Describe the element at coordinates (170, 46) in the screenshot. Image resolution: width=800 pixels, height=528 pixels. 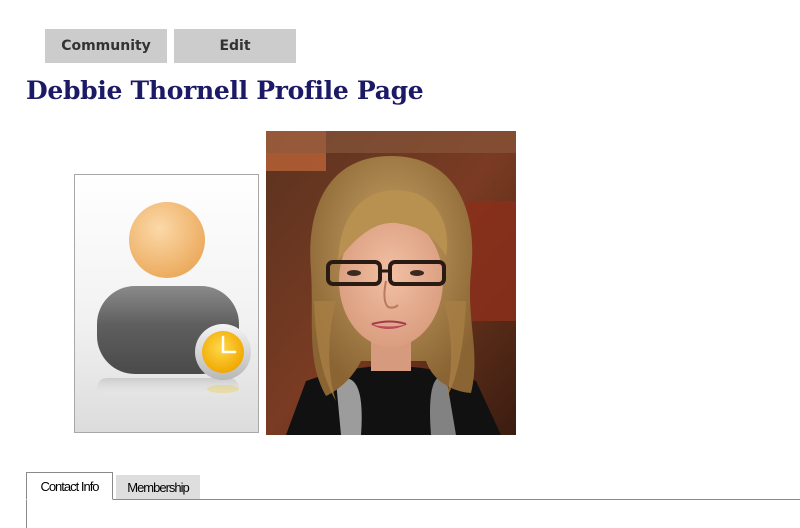
I see `top-nav: Community Edit` at that location.